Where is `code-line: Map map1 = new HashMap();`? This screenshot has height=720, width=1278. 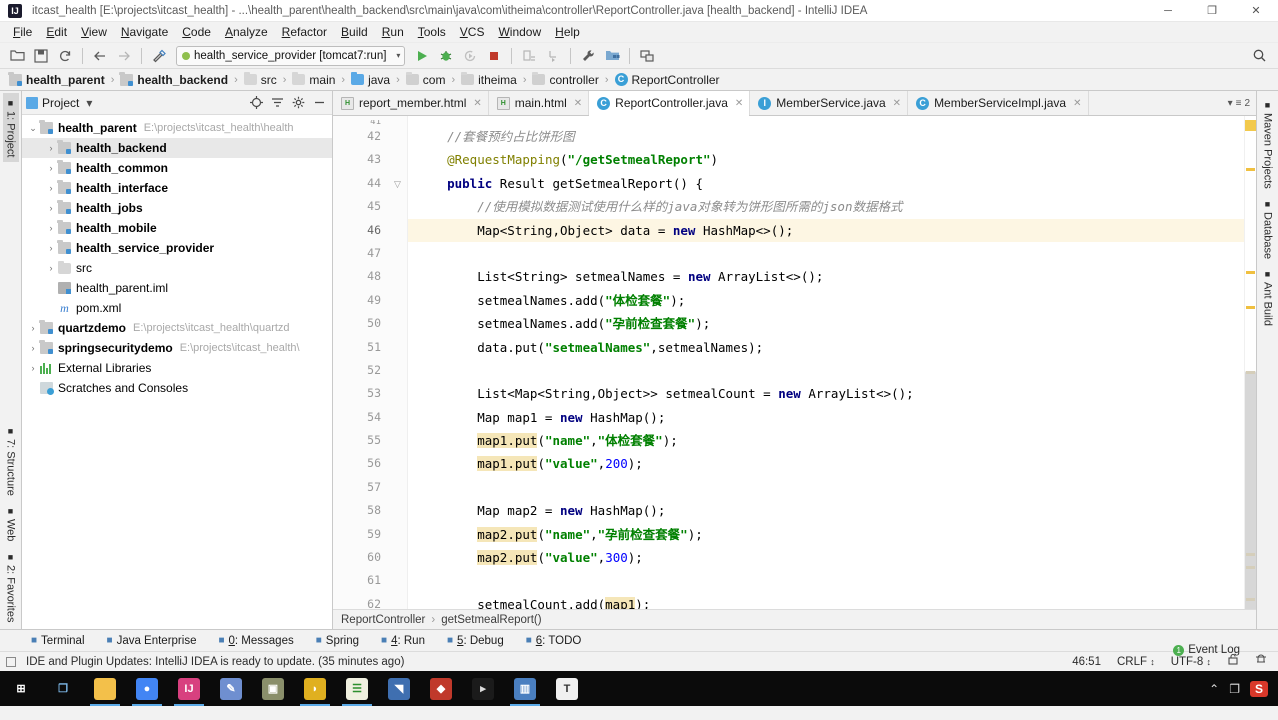 code-line: Map map1 = new HashMap(); is located at coordinates (825, 417).